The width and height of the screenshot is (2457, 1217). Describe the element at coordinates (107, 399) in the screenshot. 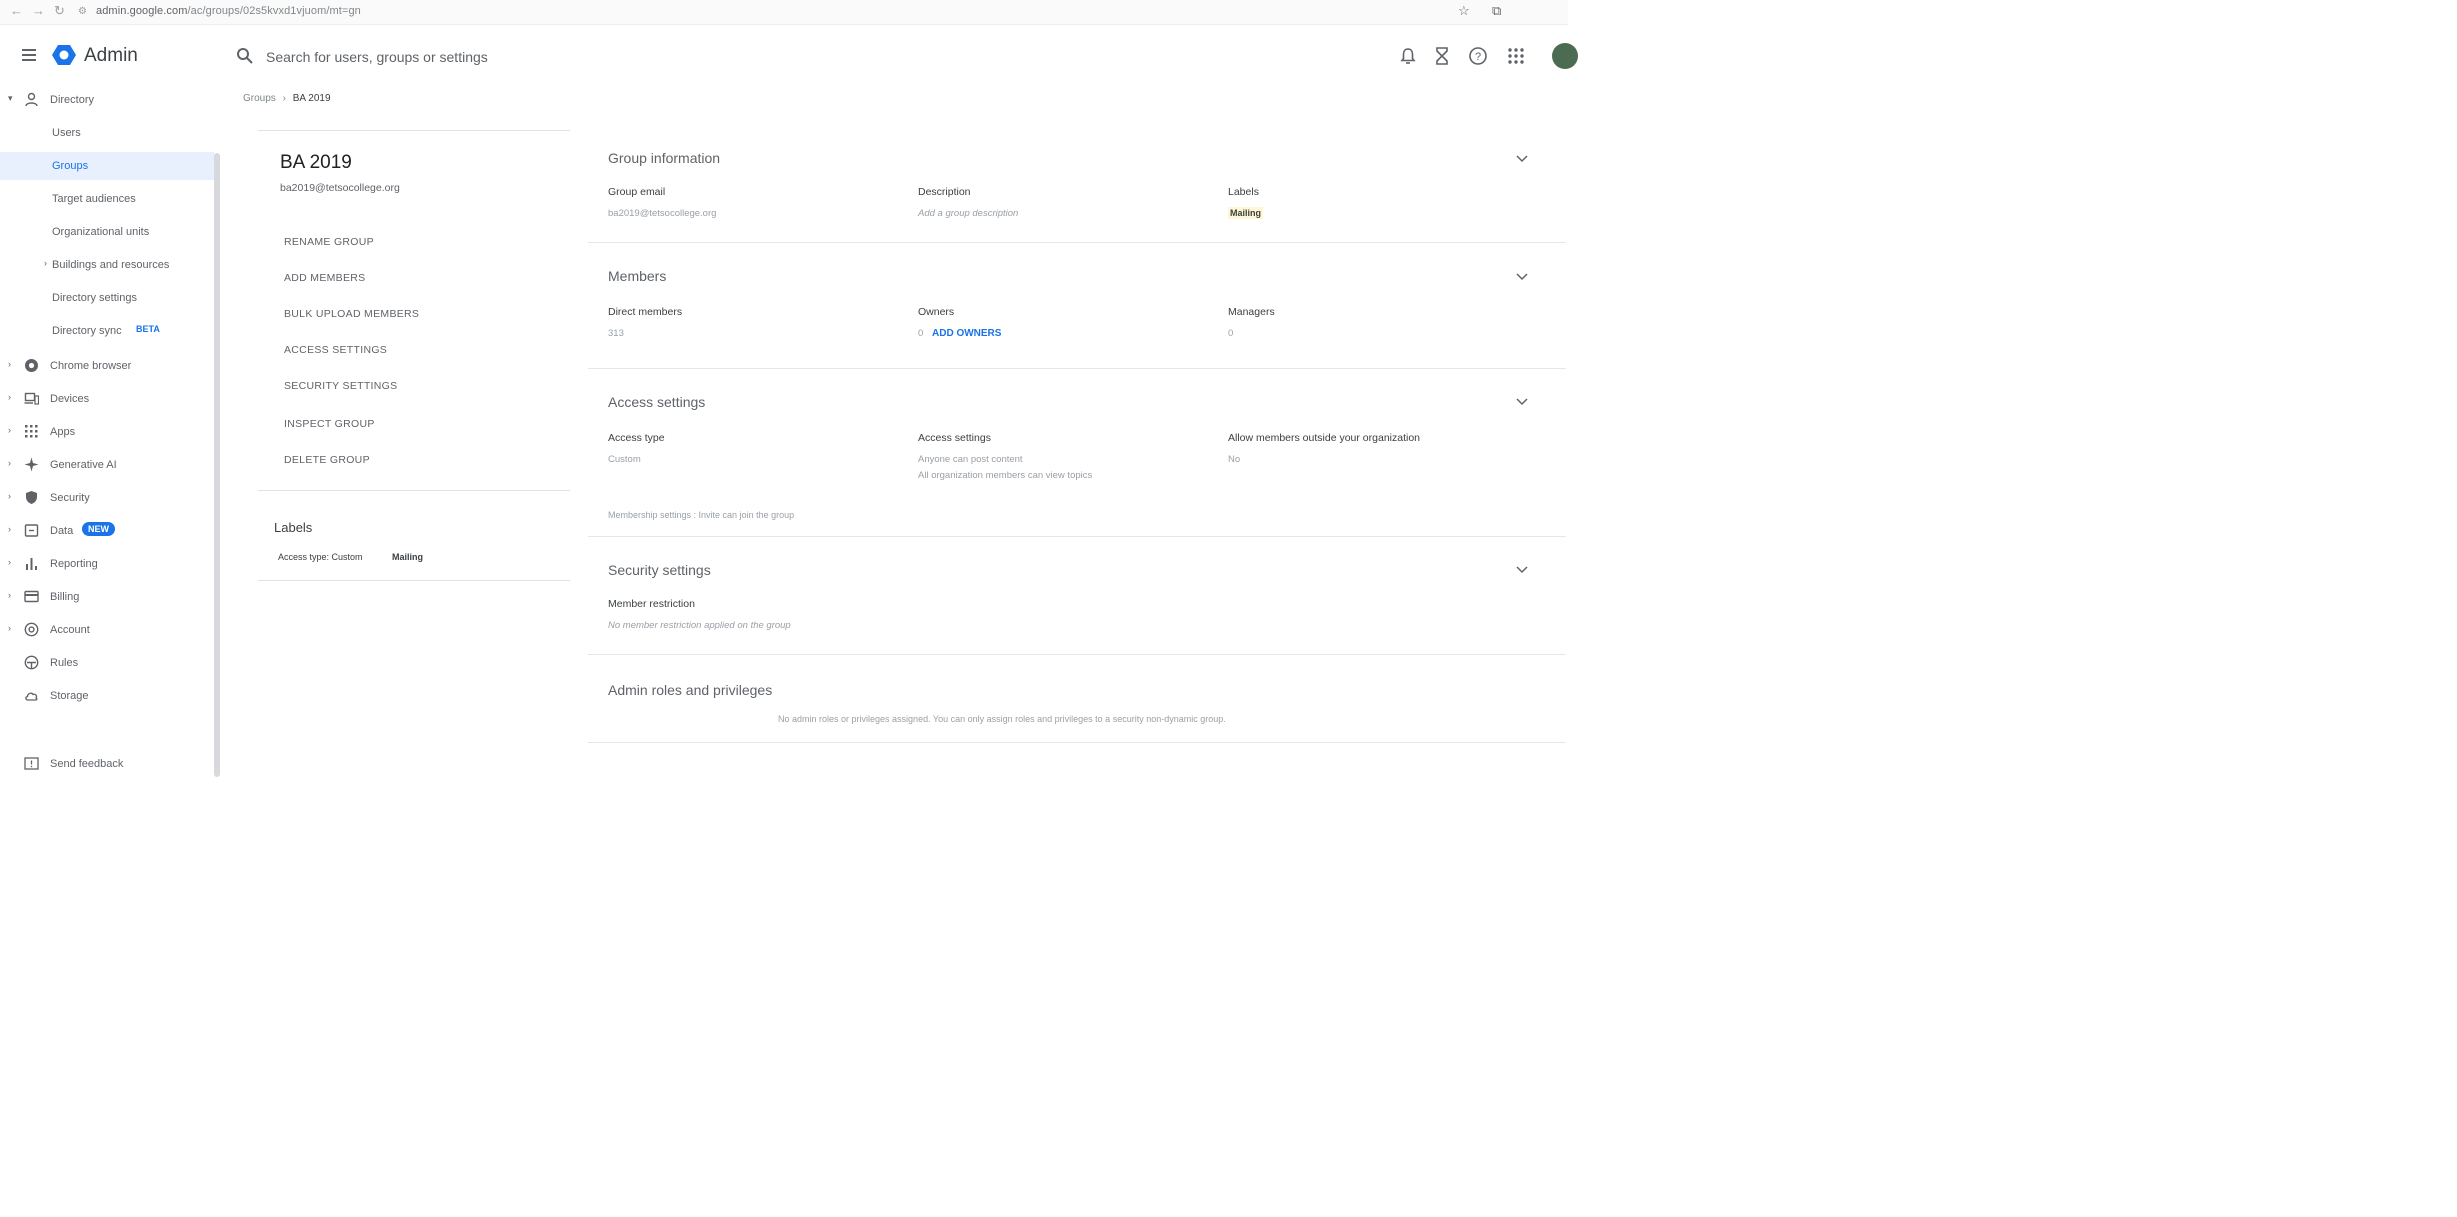

I see `sidebar-item-devices: › Devices` at that location.